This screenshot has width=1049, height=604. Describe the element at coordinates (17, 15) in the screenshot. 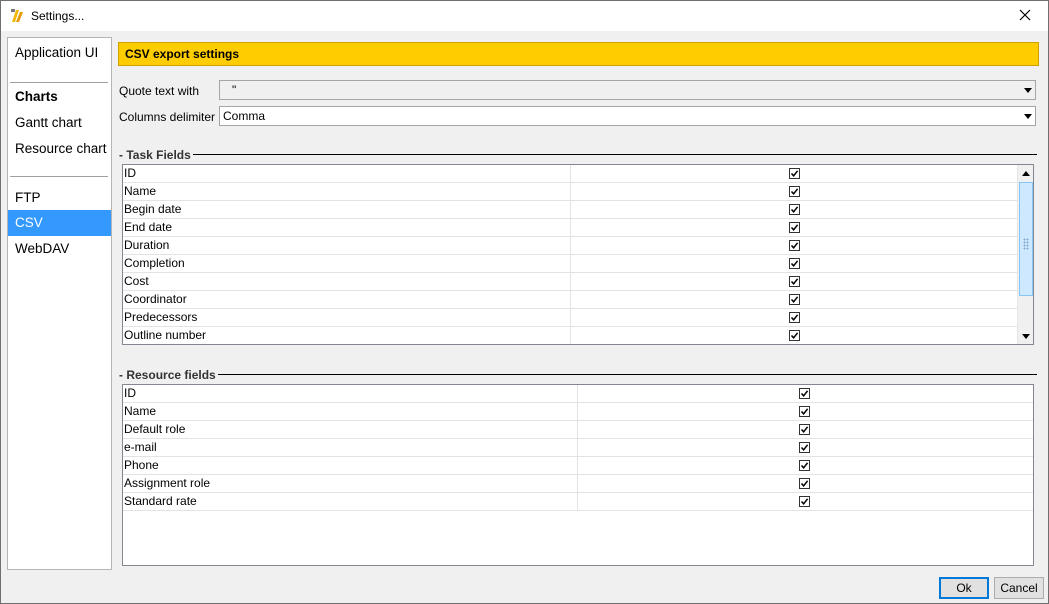

I see `app-icon` at that location.